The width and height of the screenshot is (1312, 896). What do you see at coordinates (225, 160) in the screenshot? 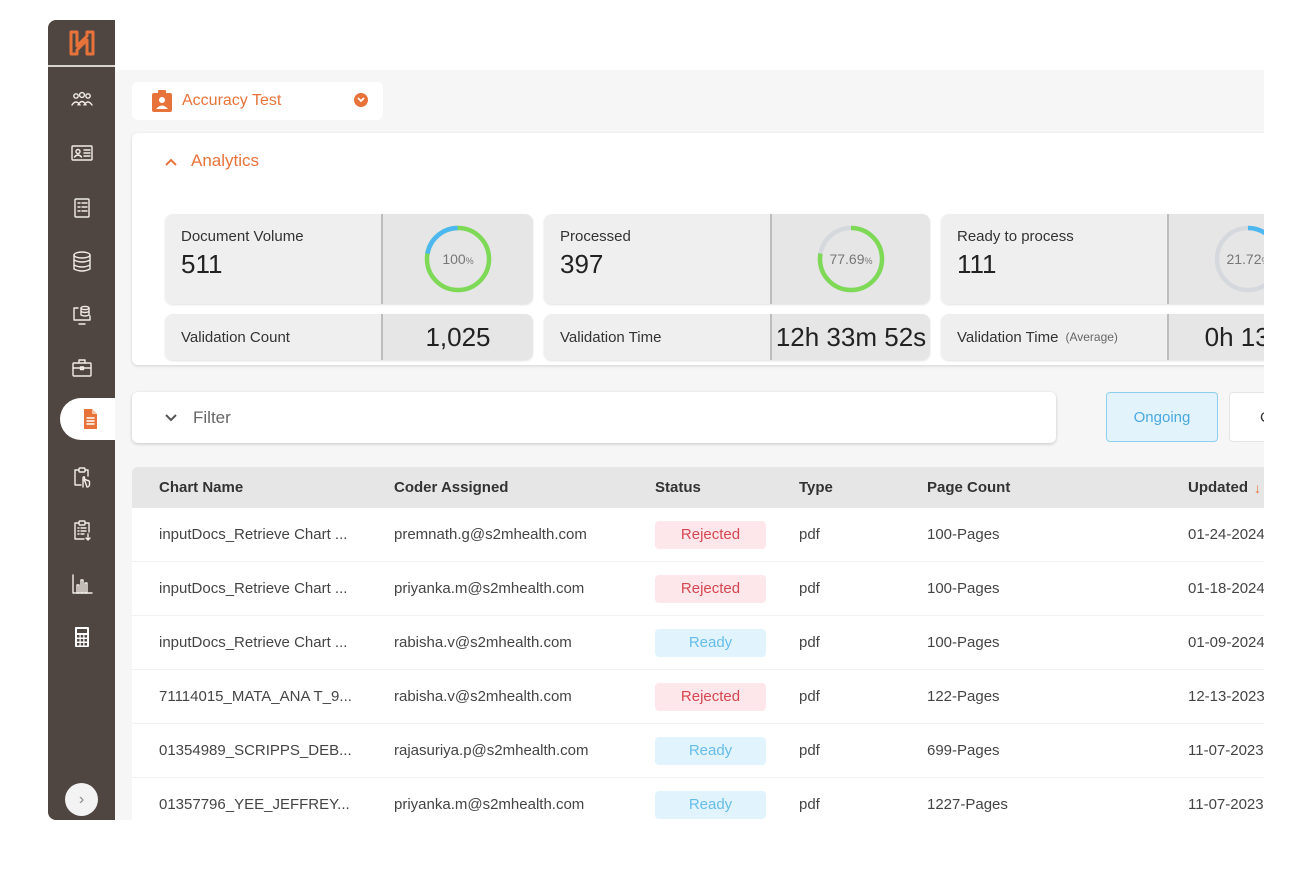
I see `analytics-title: Analytics` at bounding box center [225, 160].